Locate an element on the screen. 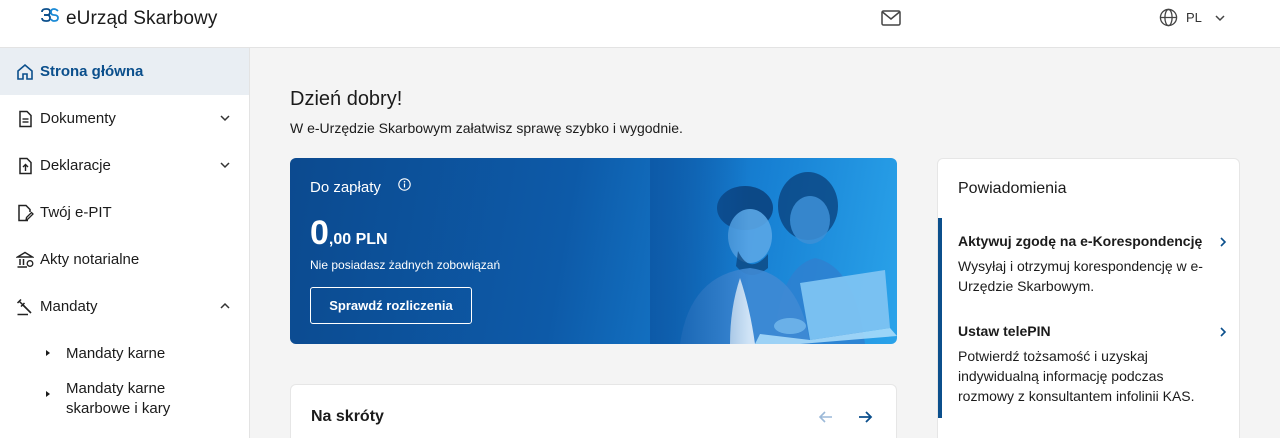  sidebar-item-epit: Twój e-PIT is located at coordinates (124, 212).